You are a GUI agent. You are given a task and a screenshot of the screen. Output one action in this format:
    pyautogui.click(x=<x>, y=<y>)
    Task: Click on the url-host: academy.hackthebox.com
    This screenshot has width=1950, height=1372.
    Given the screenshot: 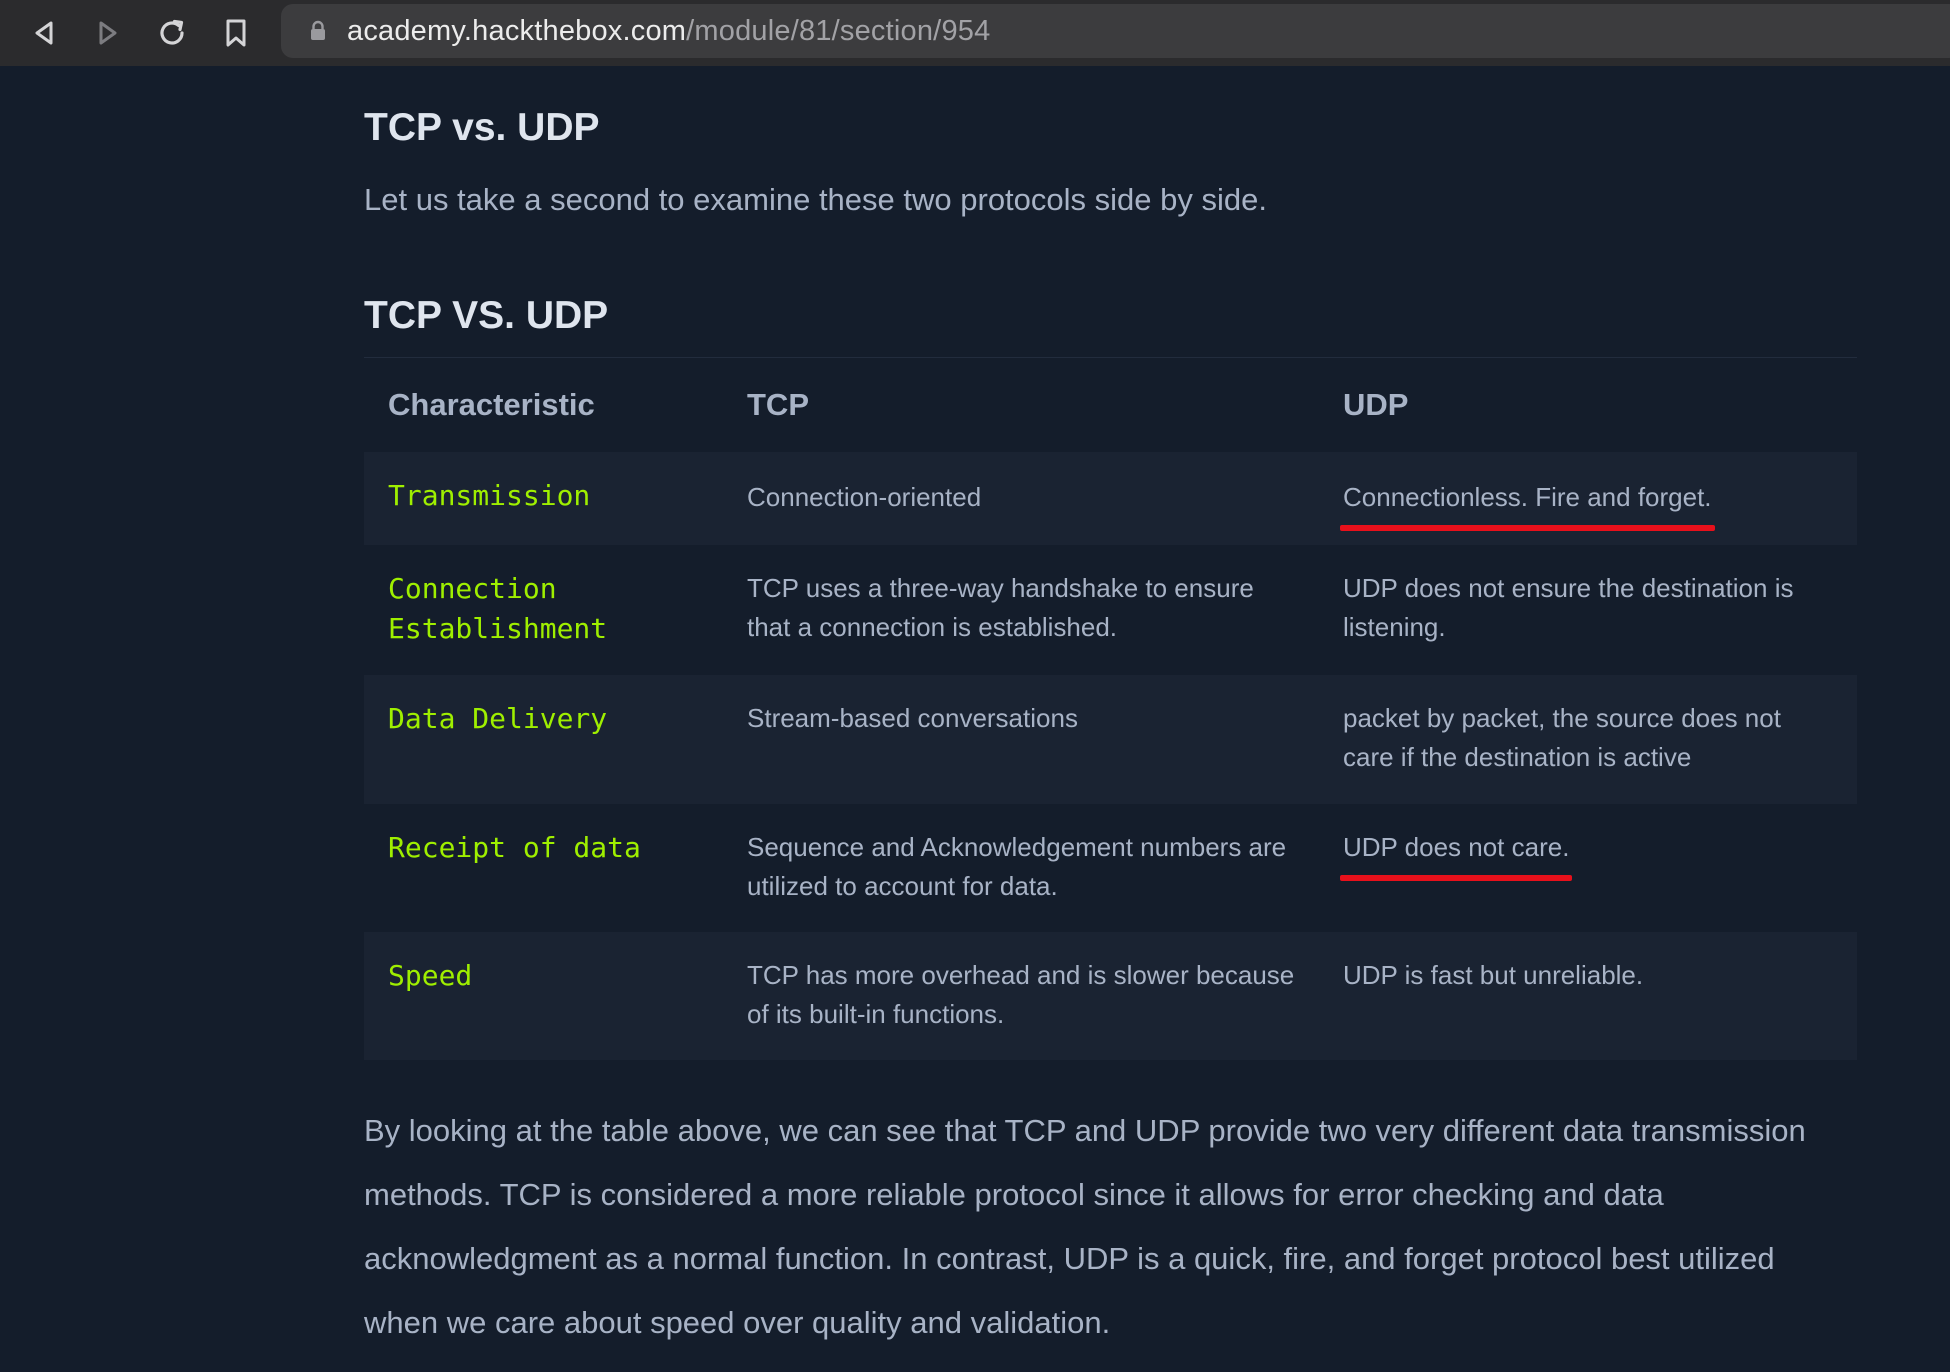 What is the action you would take?
    pyautogui.click(x=517, y=30)
    